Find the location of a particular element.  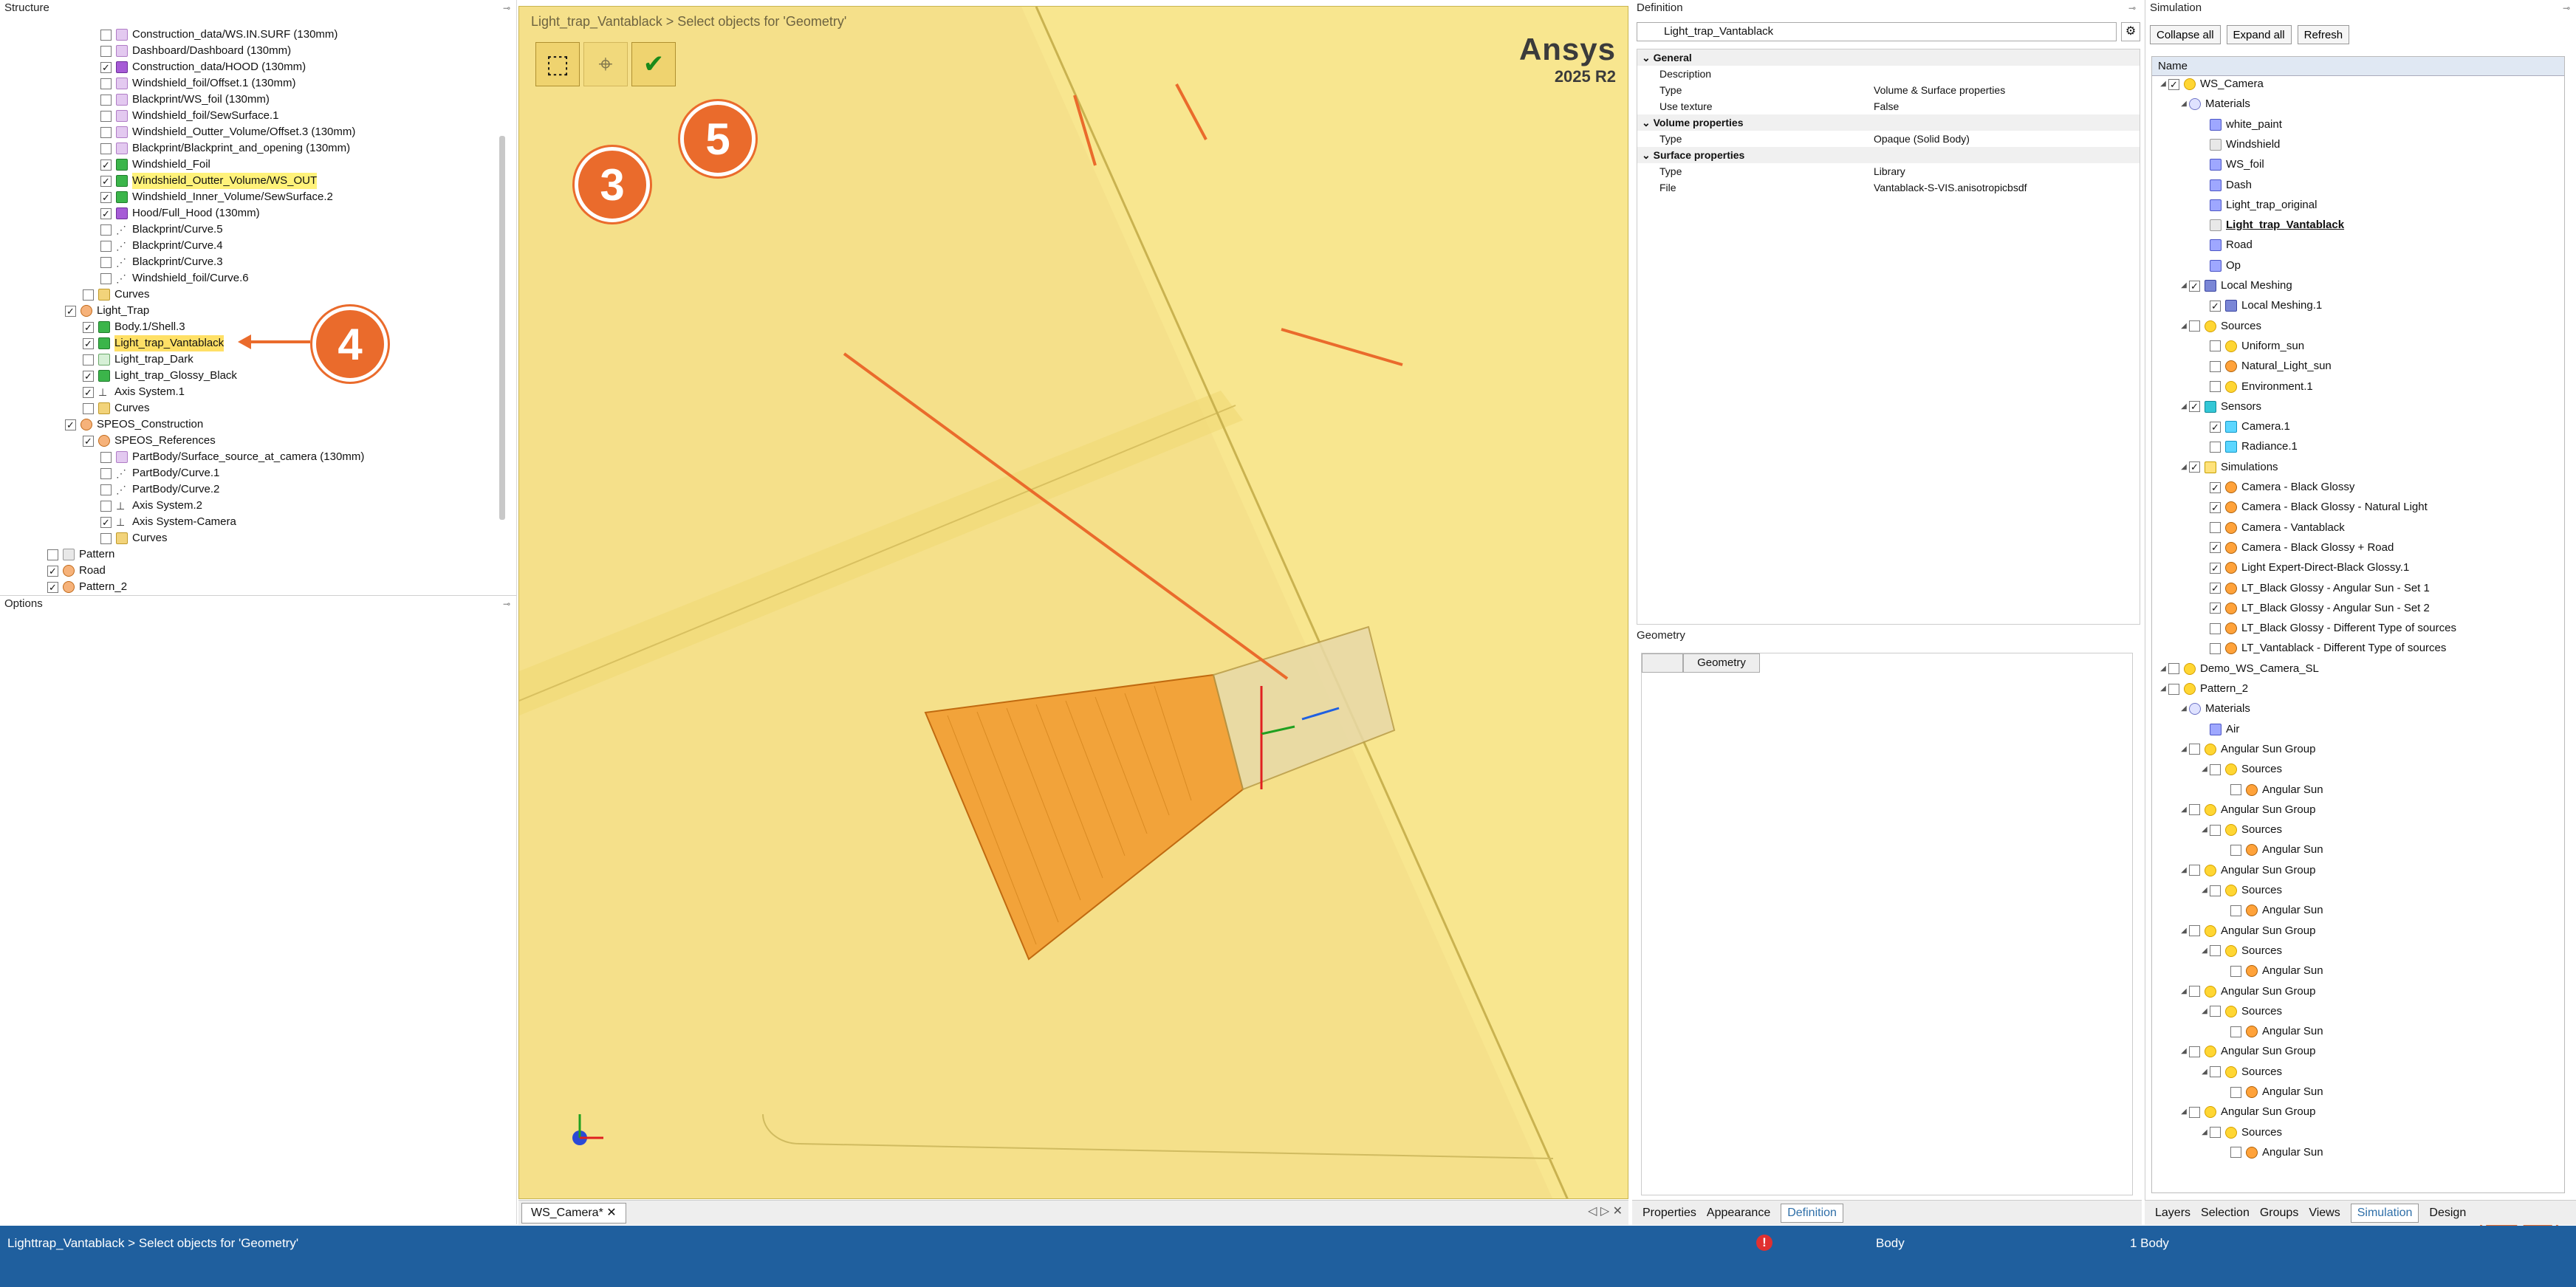

simulation-row: Dash is located at coordinates (2225, 185).